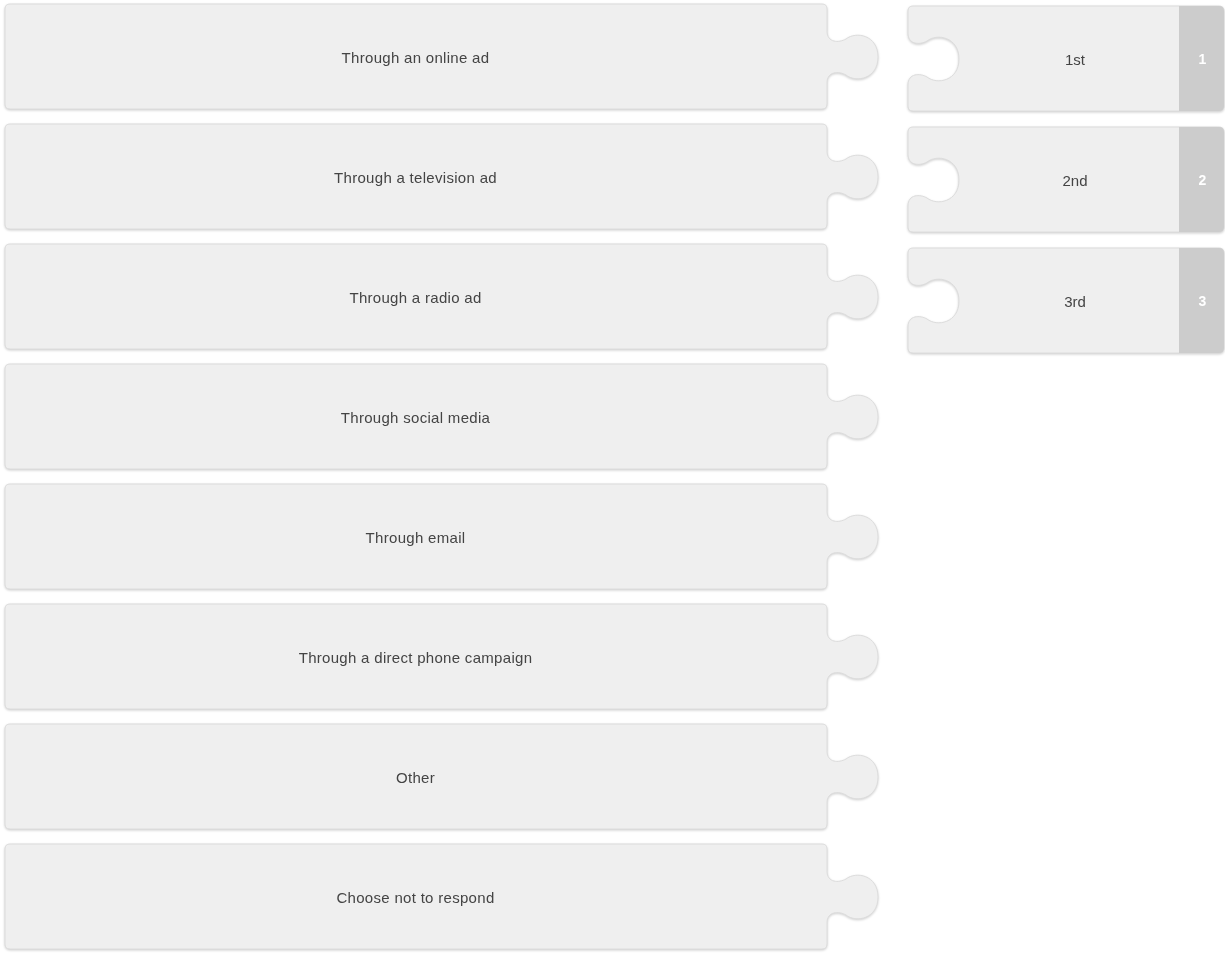 The height and width of the screenshot is (953, 1225). I want to click on rank-label: 1st, so click(1075, 59).